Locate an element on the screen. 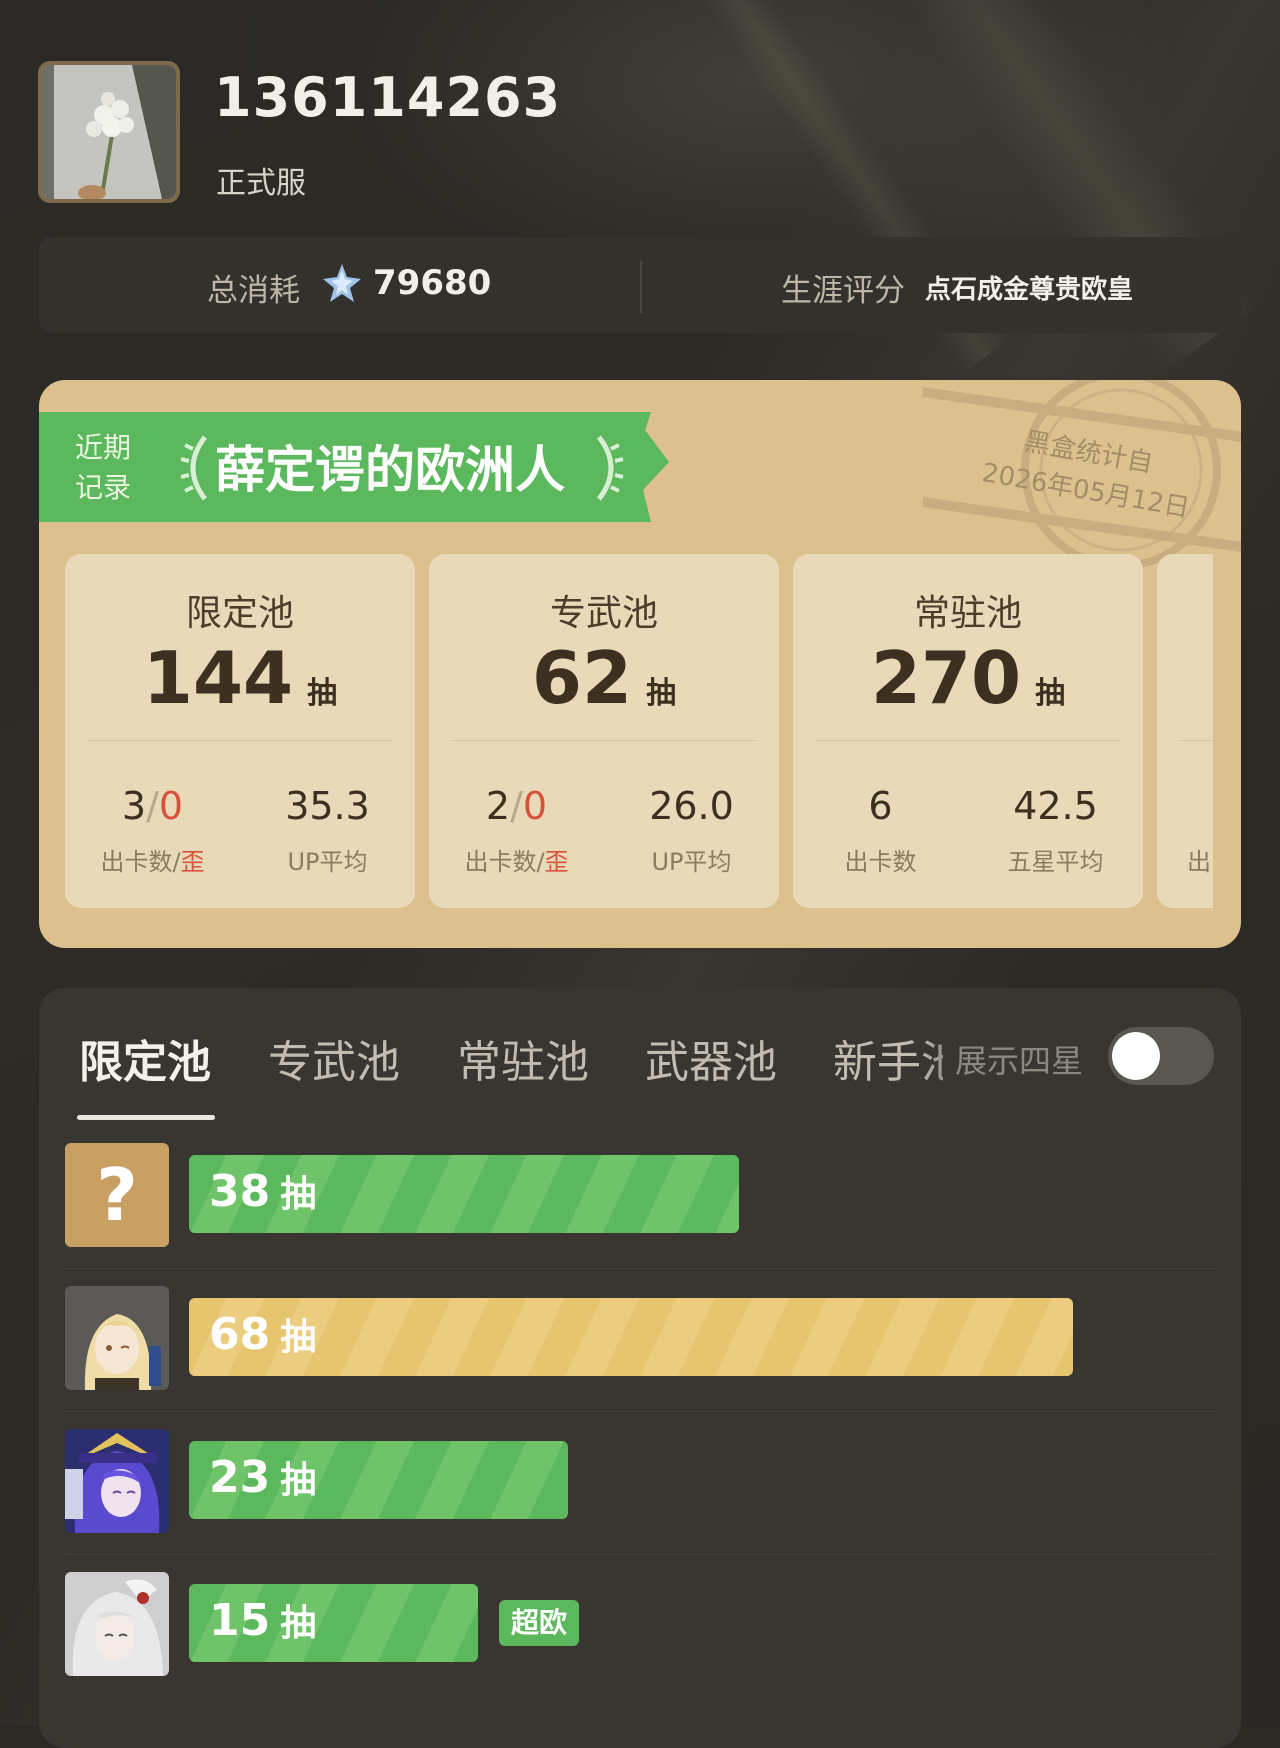 The image size is (1280, 1748). user-avatar is located at coordinates (109, 132).